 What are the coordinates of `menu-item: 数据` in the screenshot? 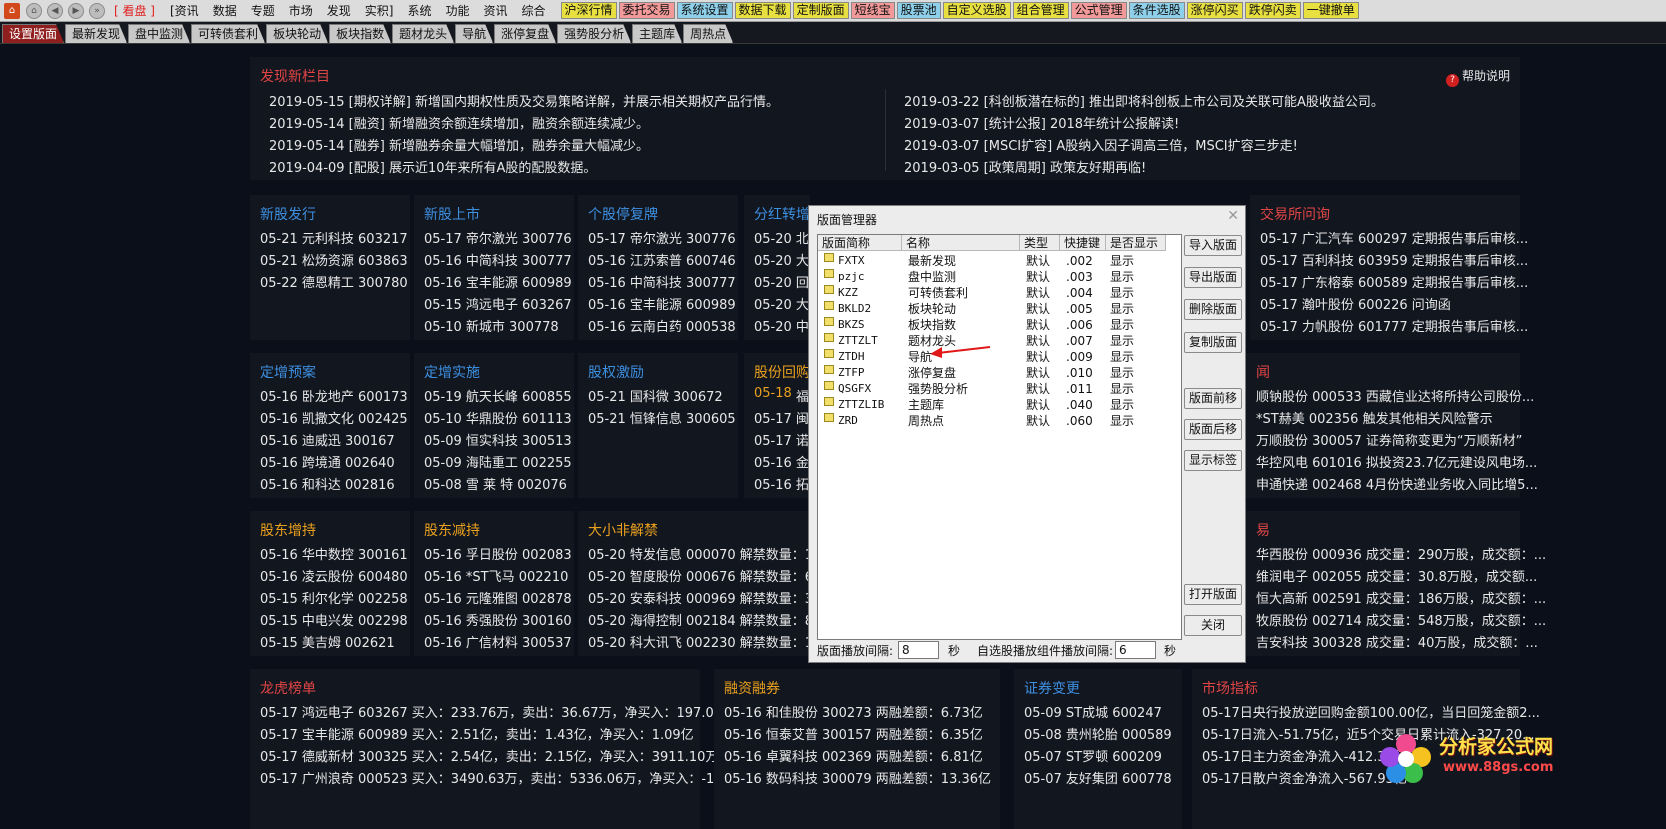 It's located at (225, 11).